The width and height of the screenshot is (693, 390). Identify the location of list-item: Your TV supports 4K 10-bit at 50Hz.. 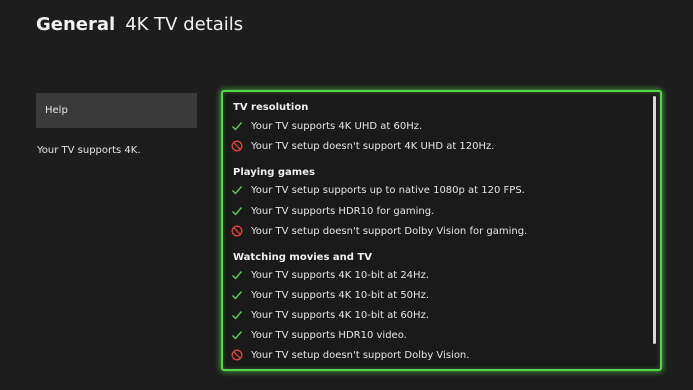
(330, 295).